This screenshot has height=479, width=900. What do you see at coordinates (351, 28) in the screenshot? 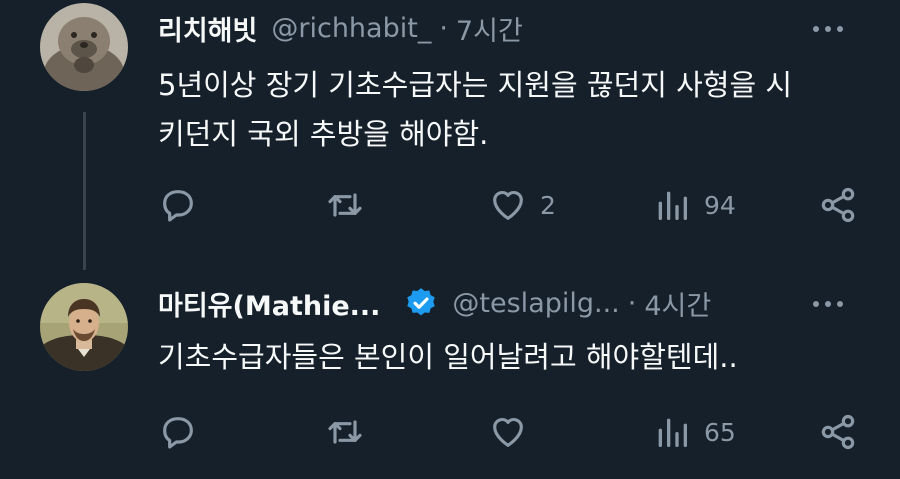
I see `user-handle: @richhabit_` at bounding box center [351, 28].